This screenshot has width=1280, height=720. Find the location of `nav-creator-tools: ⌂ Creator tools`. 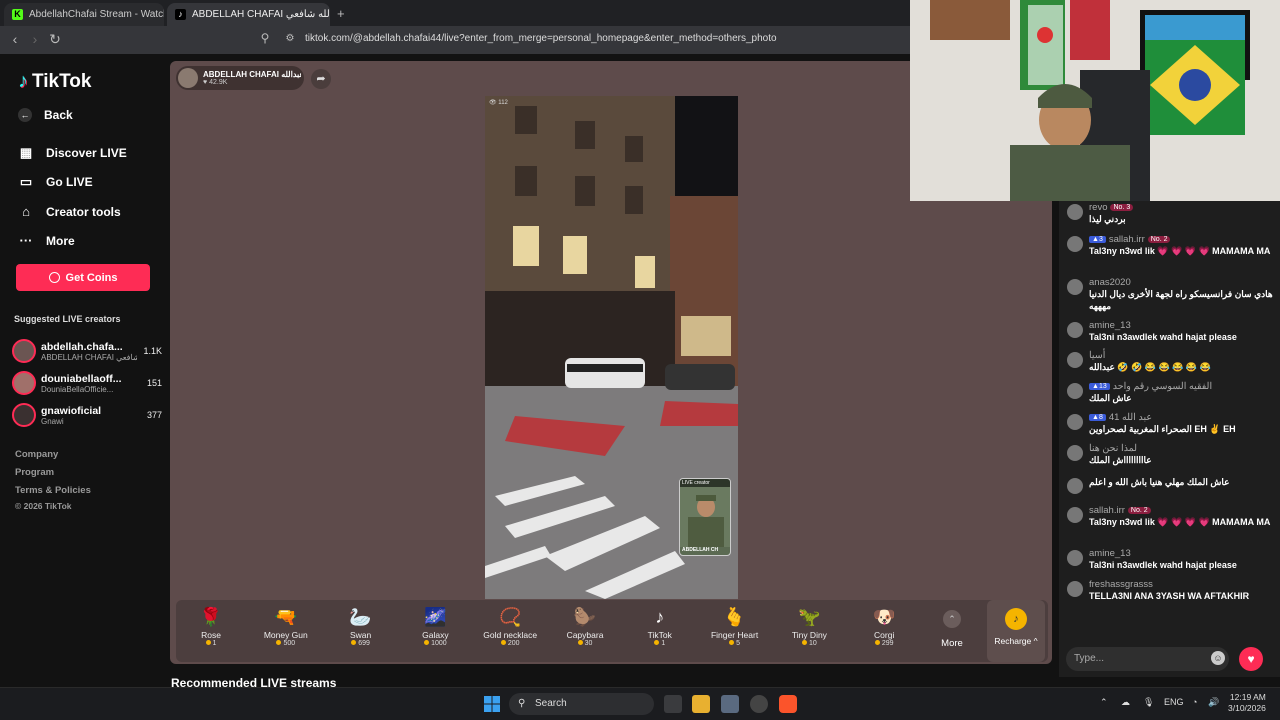

nav-creator-tools: ⌂ Creator tools is located at coordinates (69, 211).